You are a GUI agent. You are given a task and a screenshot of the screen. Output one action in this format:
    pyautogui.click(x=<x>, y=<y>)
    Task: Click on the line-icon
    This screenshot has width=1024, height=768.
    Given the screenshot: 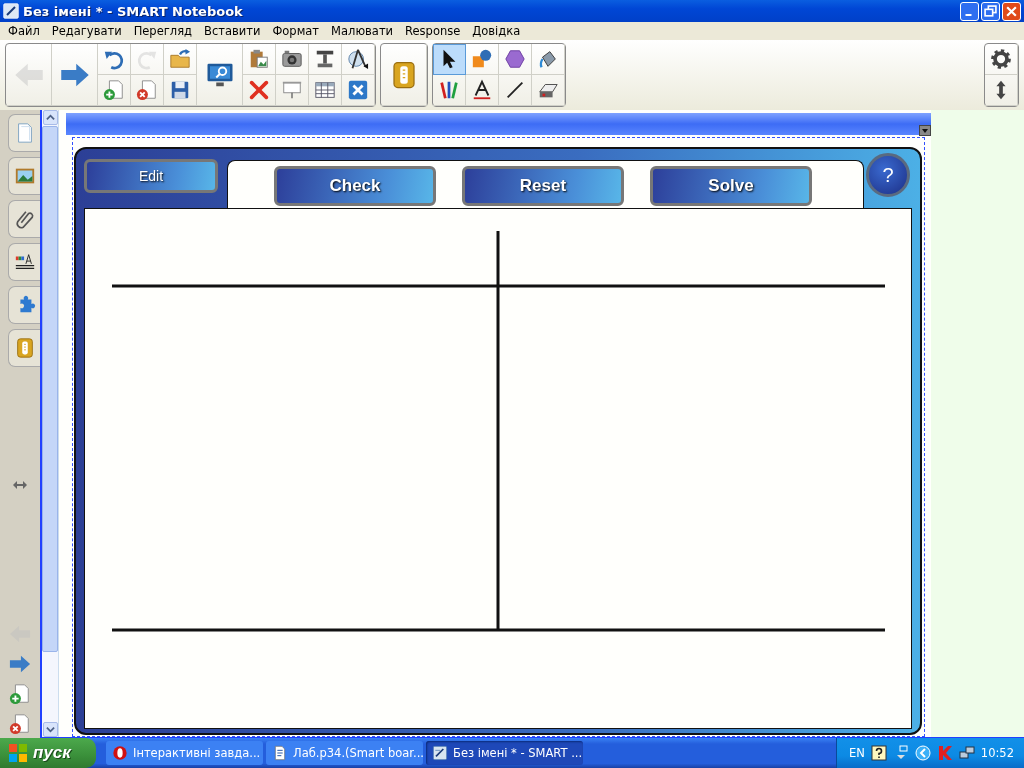 What is the action you would take?
    pyautogui.click(x=515, y=90)
    